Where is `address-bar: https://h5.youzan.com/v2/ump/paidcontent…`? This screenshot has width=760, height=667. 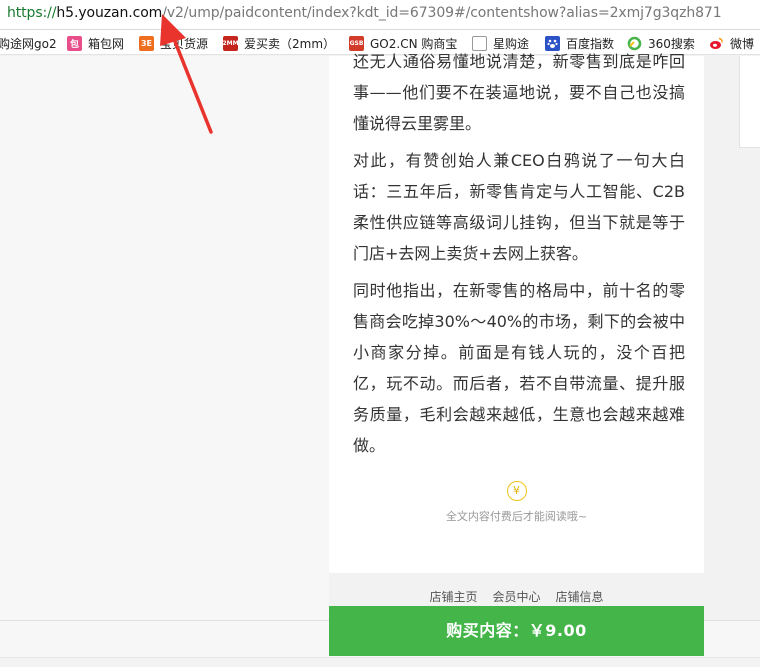 address-bar: https://h5.youzan.com/v2/ump/paidcontent… is located at coordinates (380, 15).